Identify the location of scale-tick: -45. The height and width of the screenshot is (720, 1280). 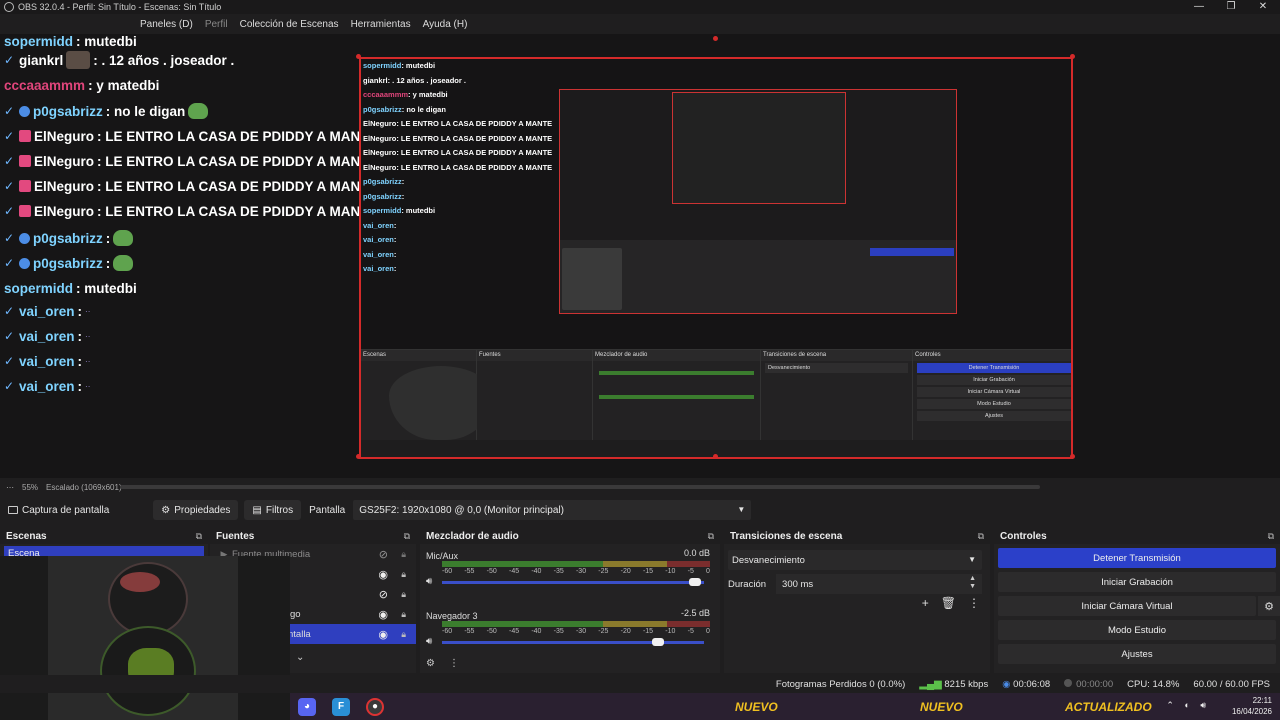
(514, 631).